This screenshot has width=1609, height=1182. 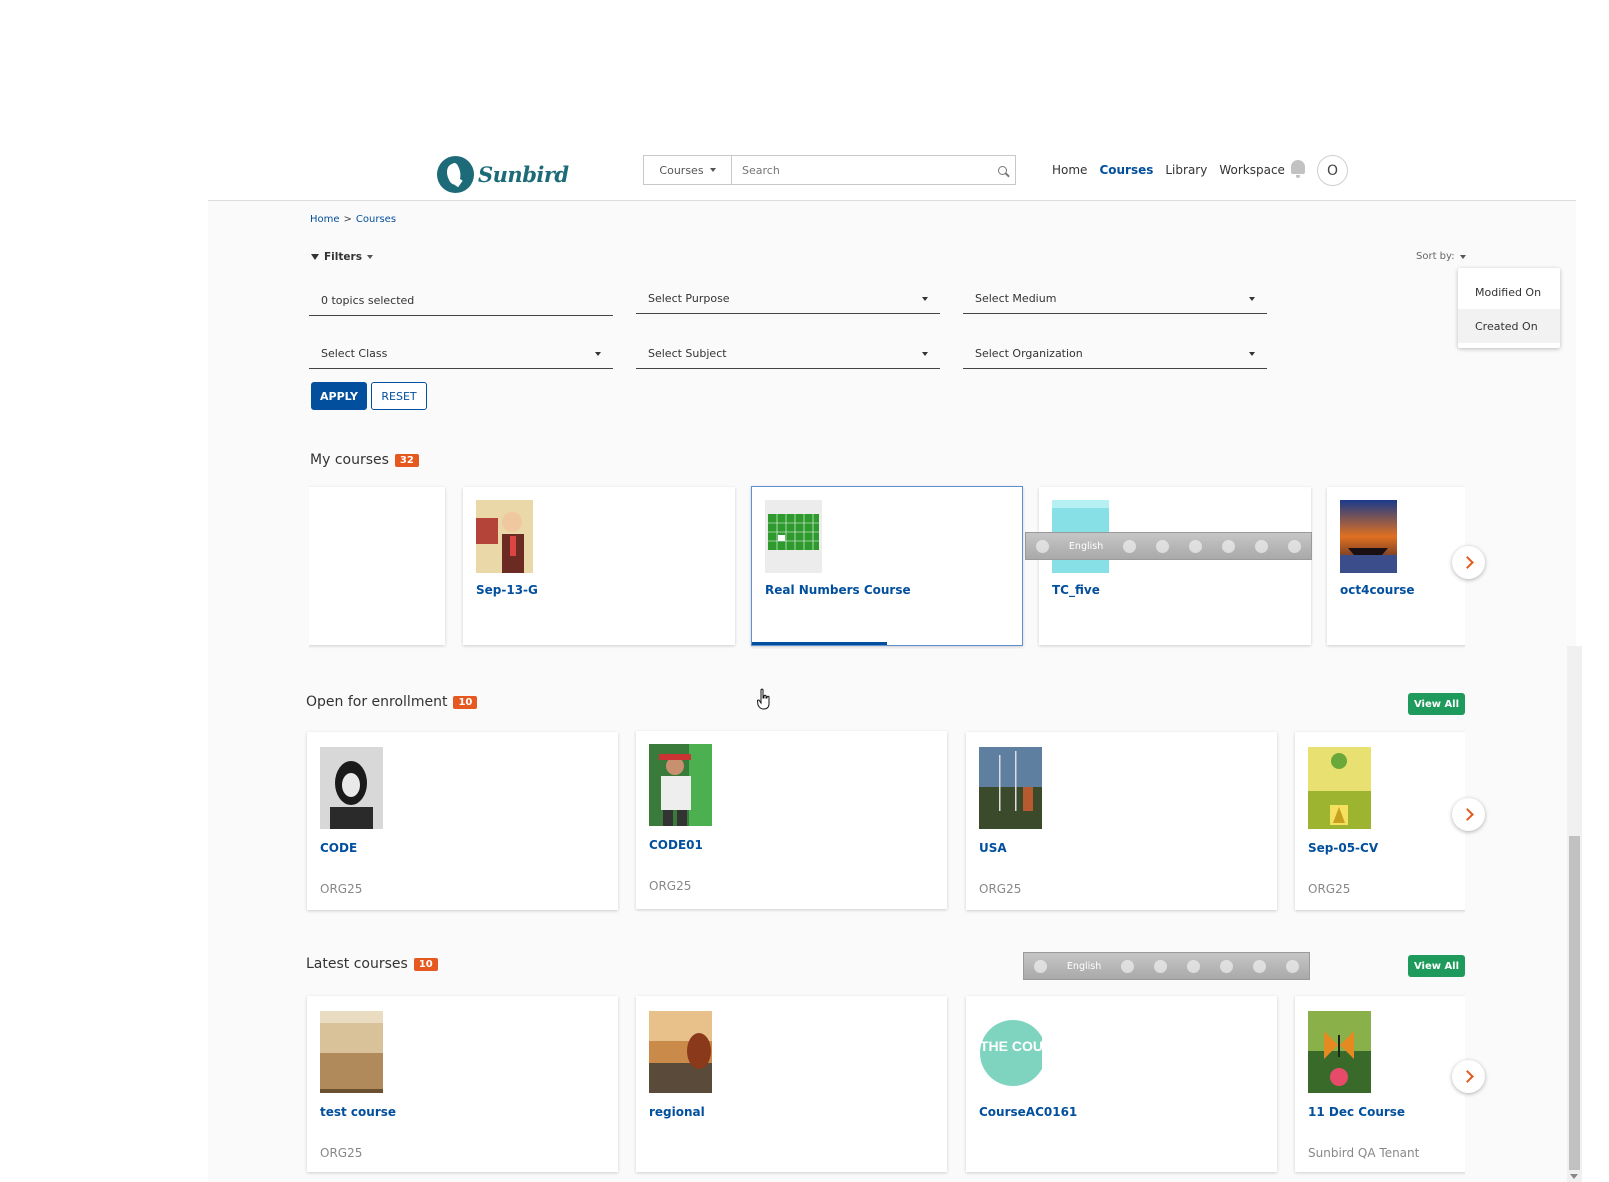 I want to click on search-bar: Courses, so click(x=829, y=170).